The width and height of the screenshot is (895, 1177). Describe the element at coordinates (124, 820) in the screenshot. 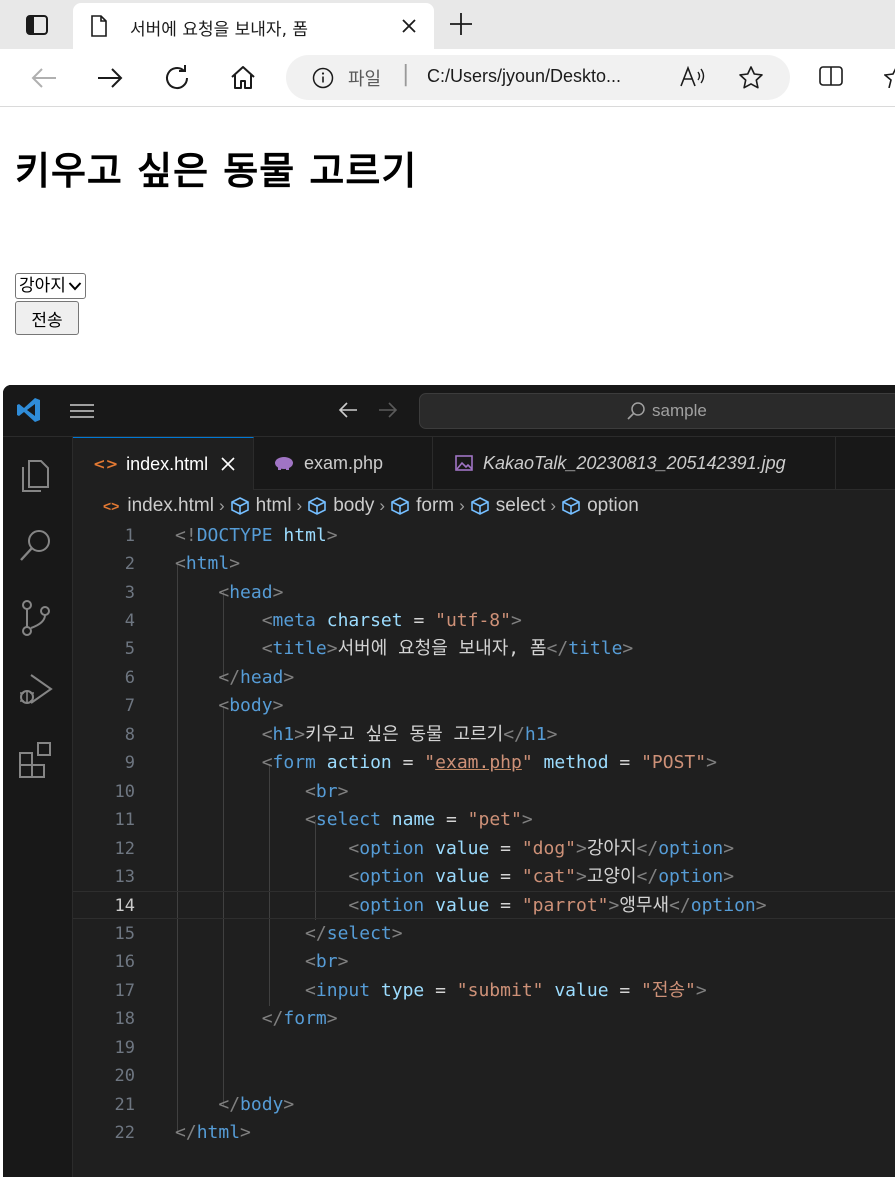

I see `line-number: 11` at that location.